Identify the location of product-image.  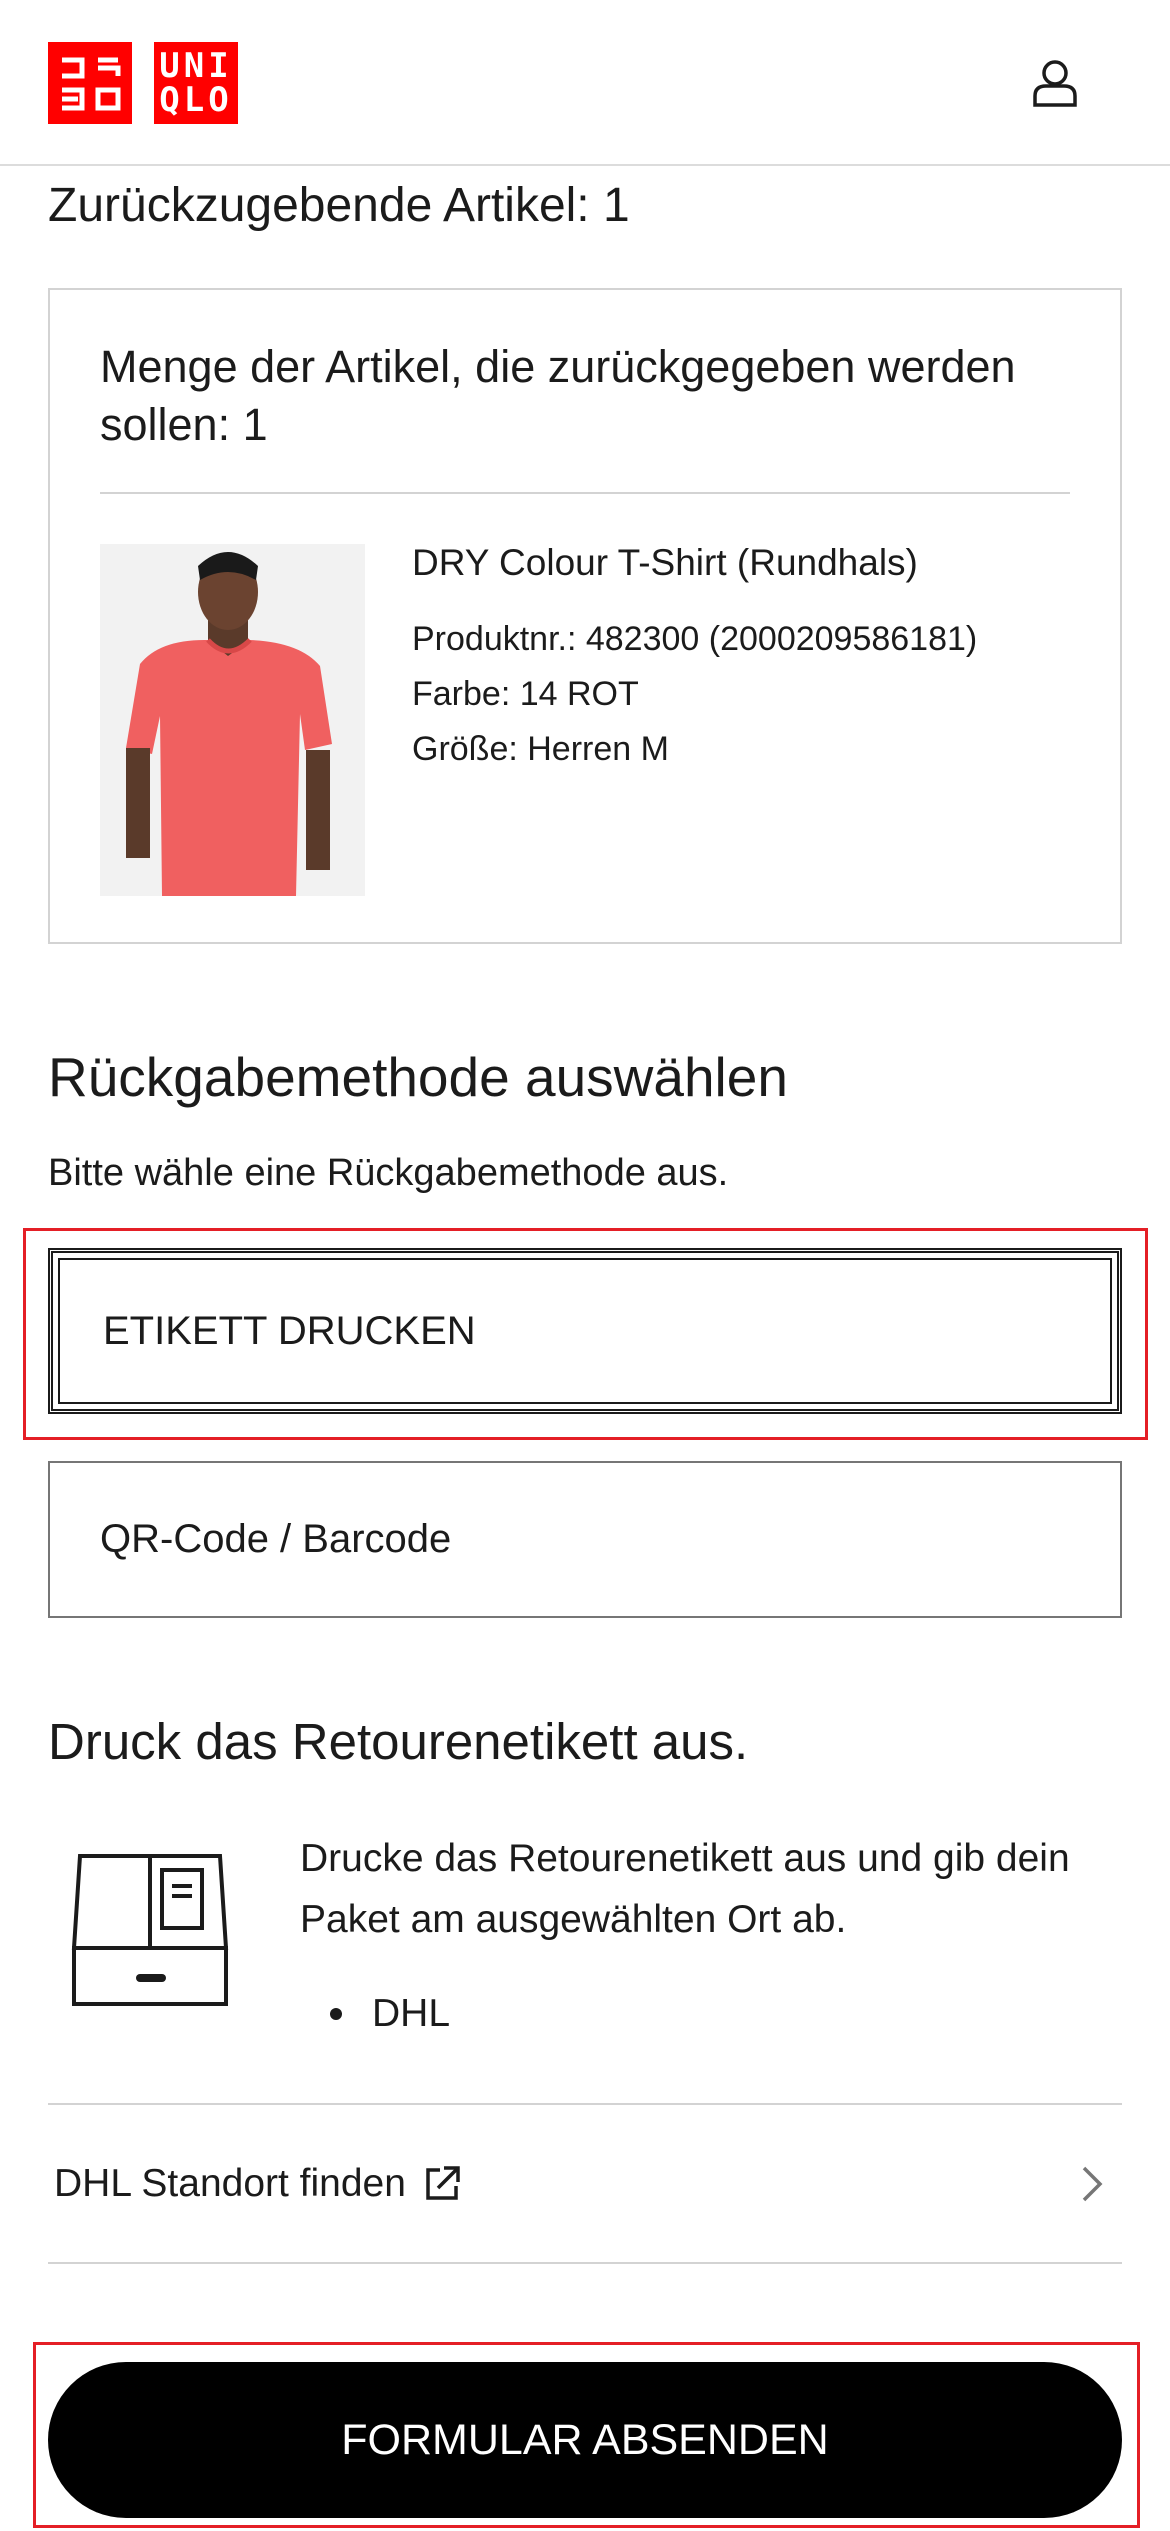
(232, 720).